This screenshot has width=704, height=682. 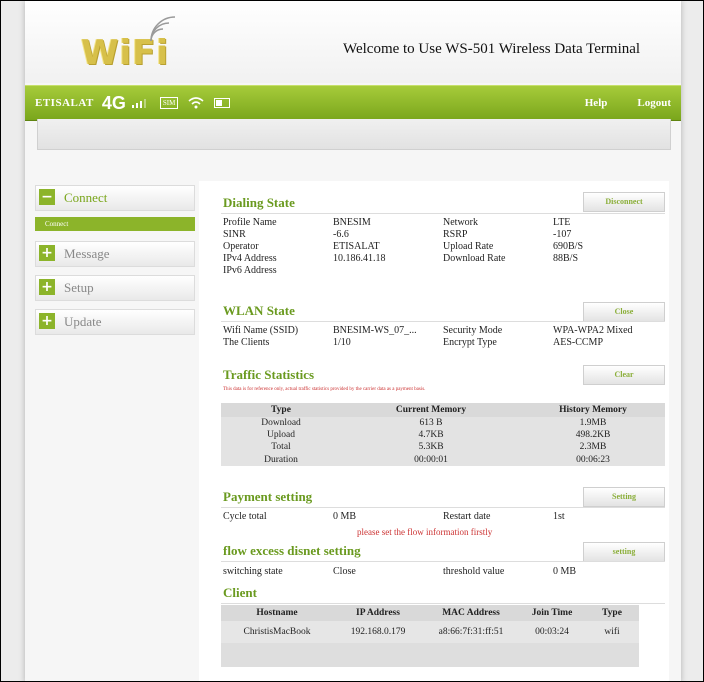 I want to click on profile-name-value: BNESIM, so click(x=352, y=222).